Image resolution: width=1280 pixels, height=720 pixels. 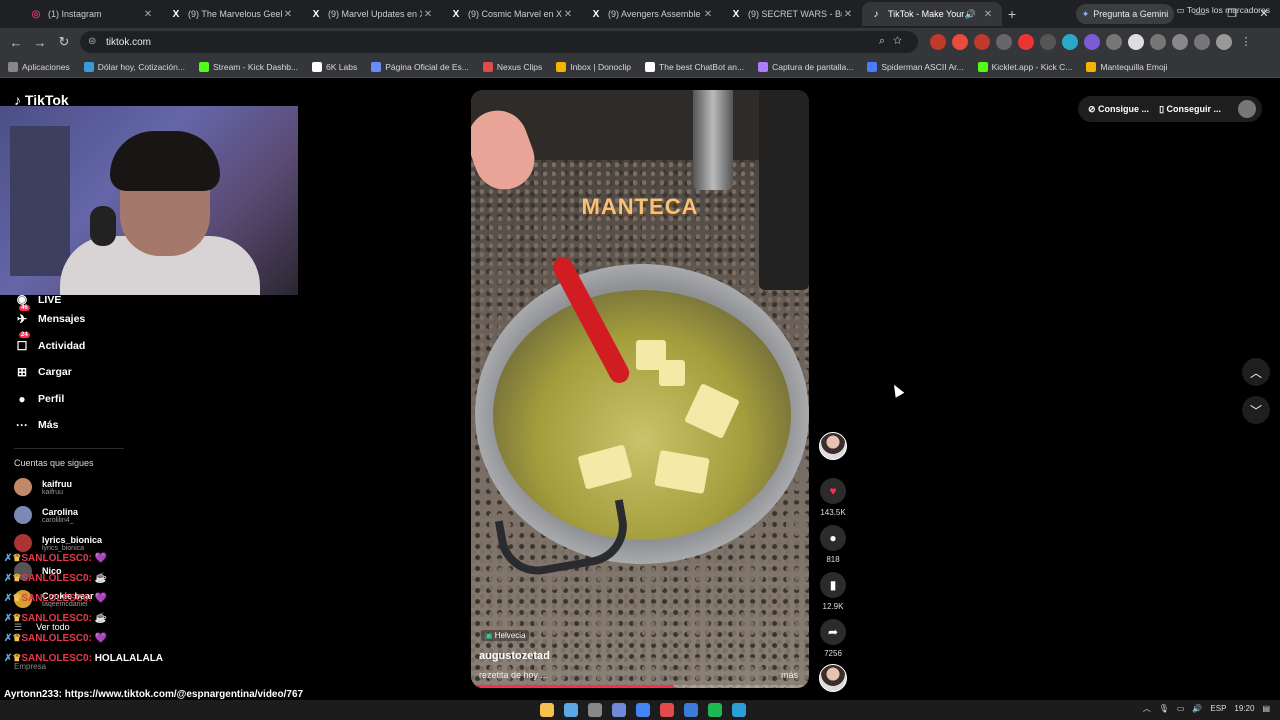 What do you see at coordinates (1266, 708) in the screenshot?
I see `notifications-icon: ▤` at bounding box center [1266, 708].